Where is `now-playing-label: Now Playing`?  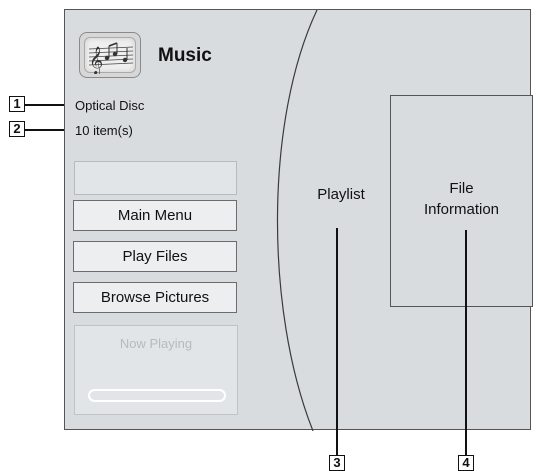 now-playing-label: Now Playing is located at coordinates (156, 343).